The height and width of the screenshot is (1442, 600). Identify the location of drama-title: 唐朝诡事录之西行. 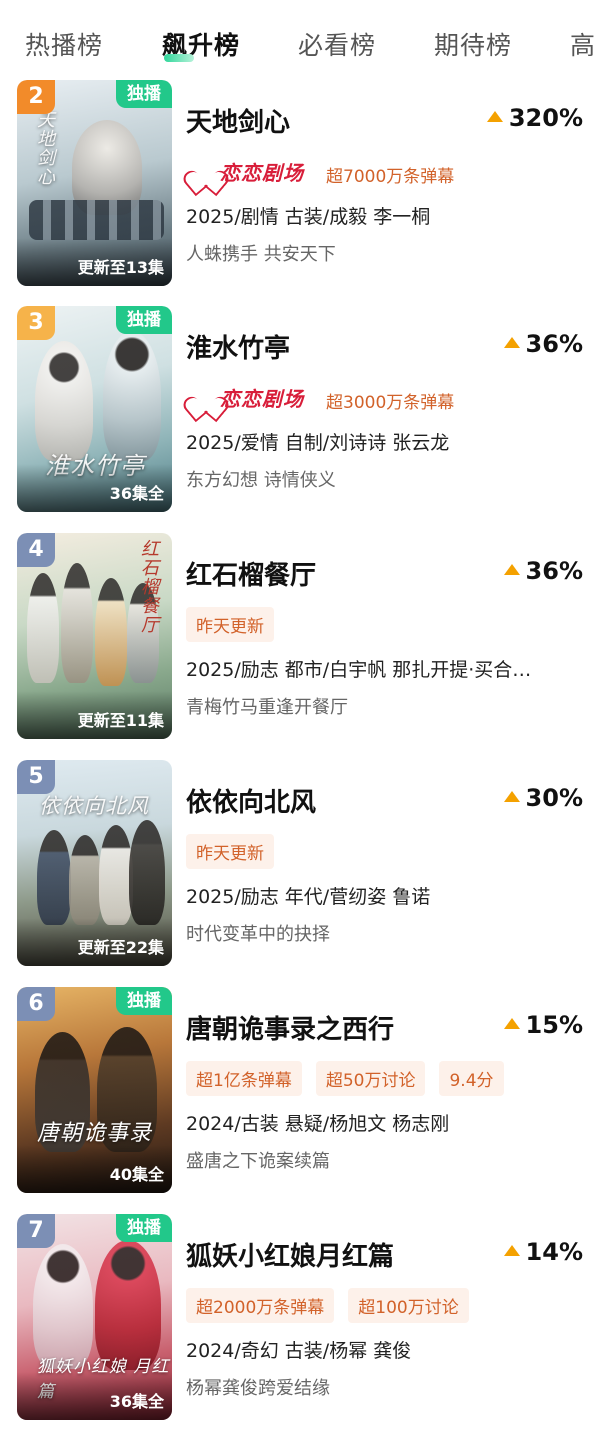
(290, 1027).